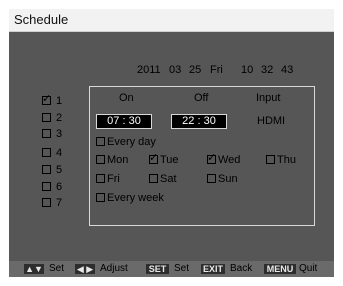 This screenshot has width=343, height=286. What do you see at coordinates (46, 202) in the screenshot?
I see `slot-7-checkbox` at bounding box center [46, 202].